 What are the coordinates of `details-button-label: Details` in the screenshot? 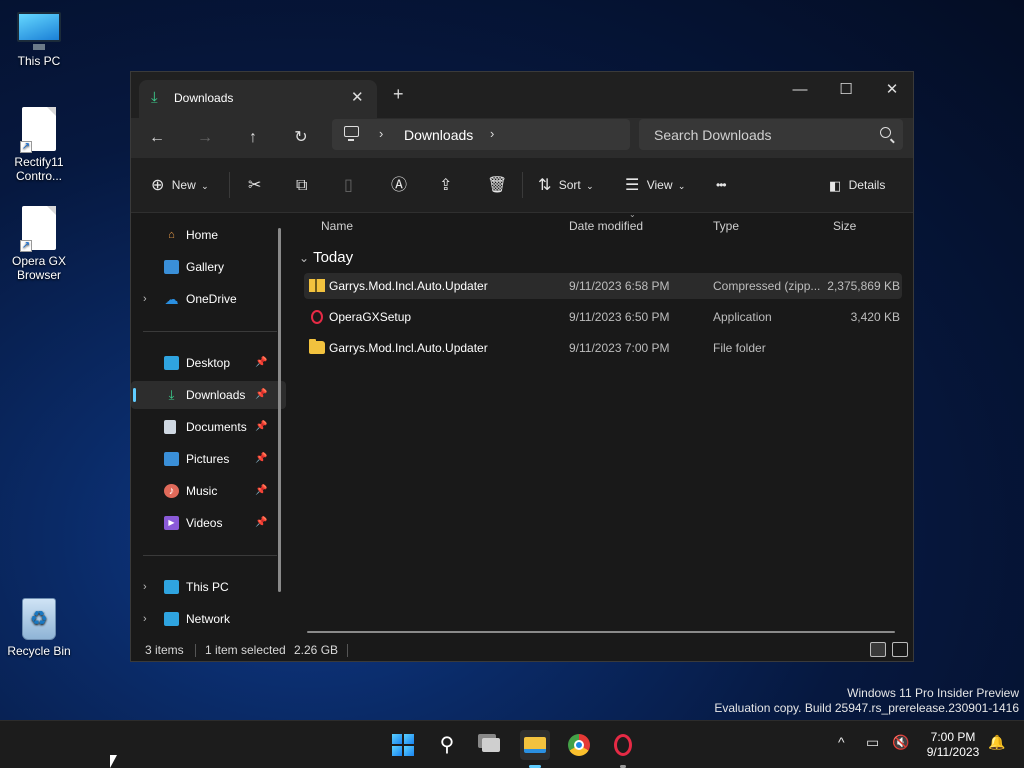 It's located at (867, 185).